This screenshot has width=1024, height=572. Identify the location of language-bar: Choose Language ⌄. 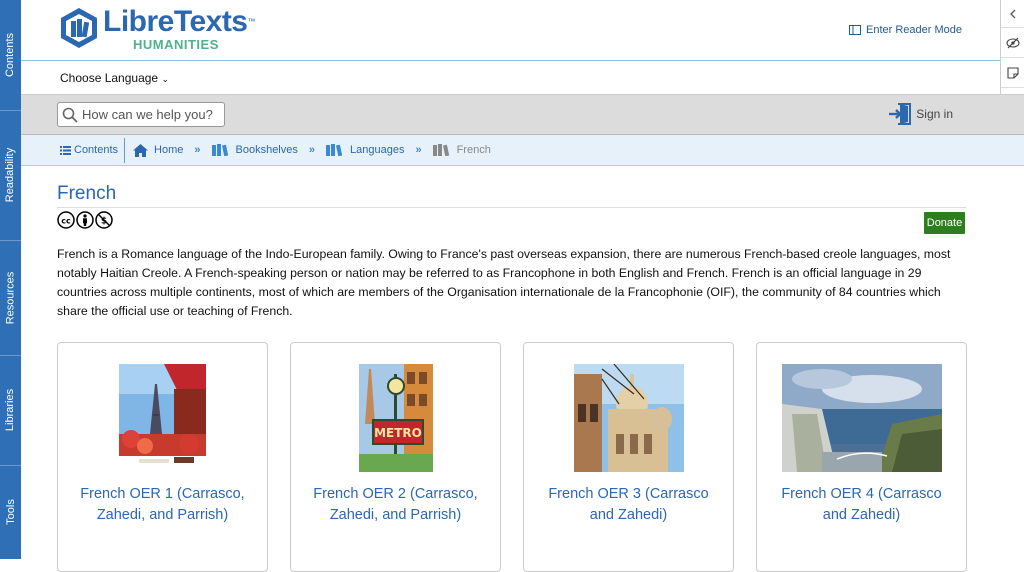
(522, 78).